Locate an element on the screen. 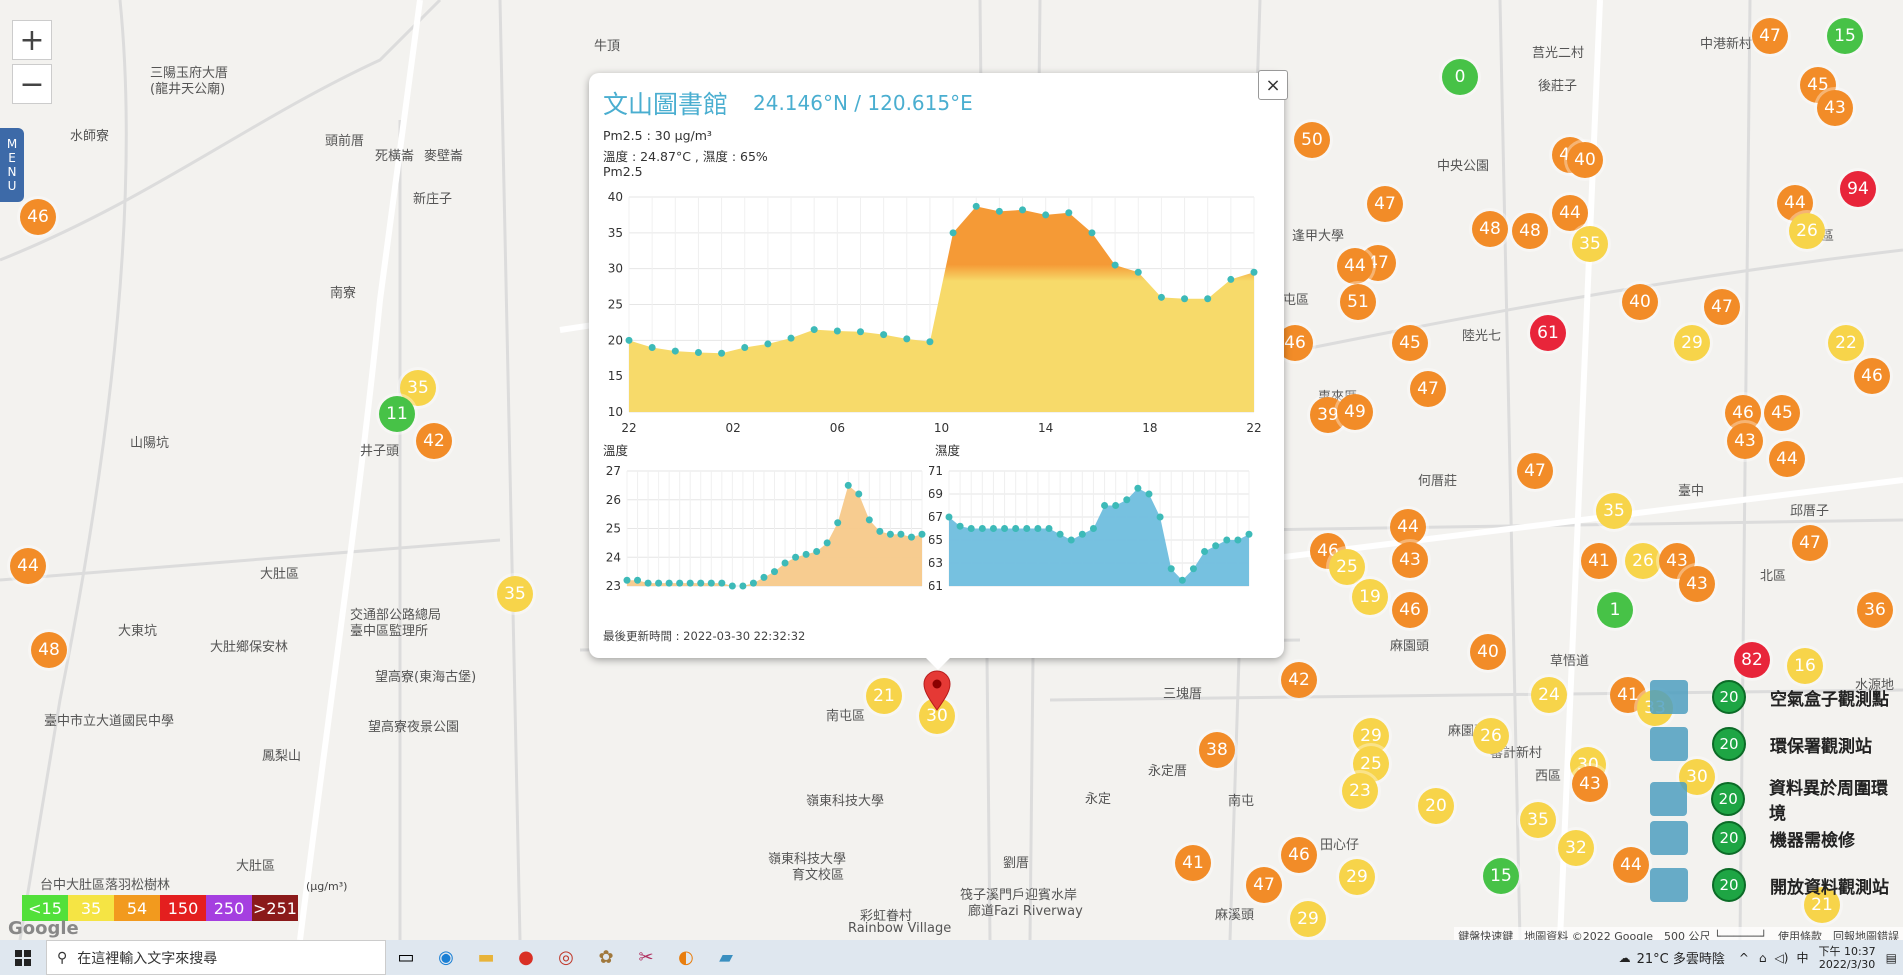  station-marker: 82 is located at coordinates (1752, 660).